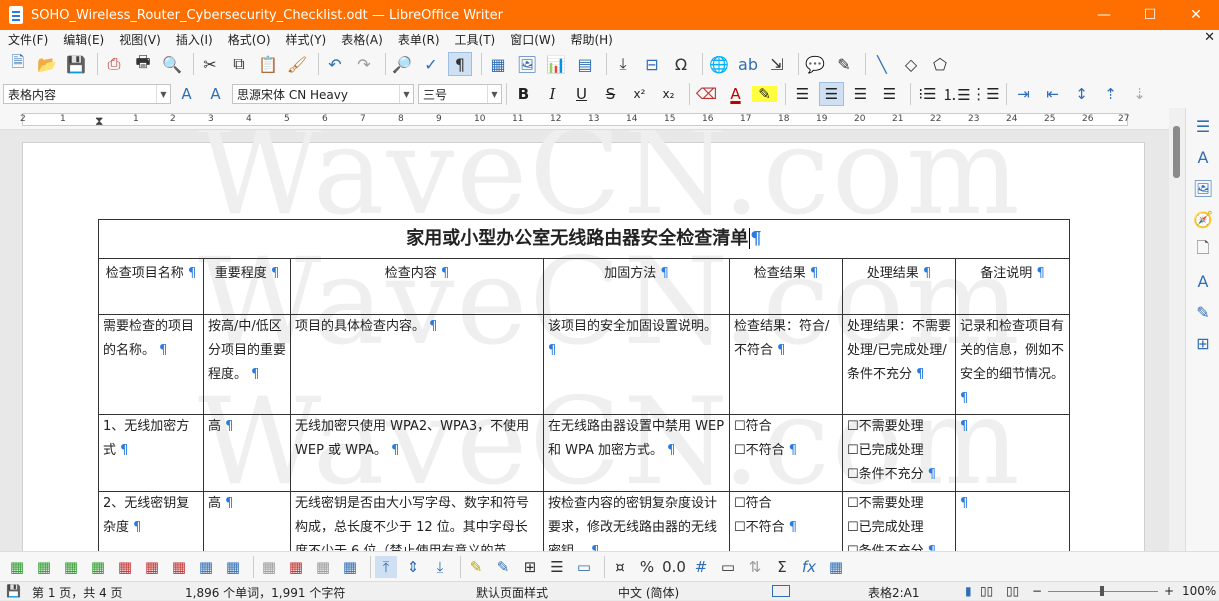 This screenshot has width=1219, height=601. What do you see at coordinates (1203, 281) in the screenshot?
I see `style-inspector-icon: A` at bounding box center [1203, 281].